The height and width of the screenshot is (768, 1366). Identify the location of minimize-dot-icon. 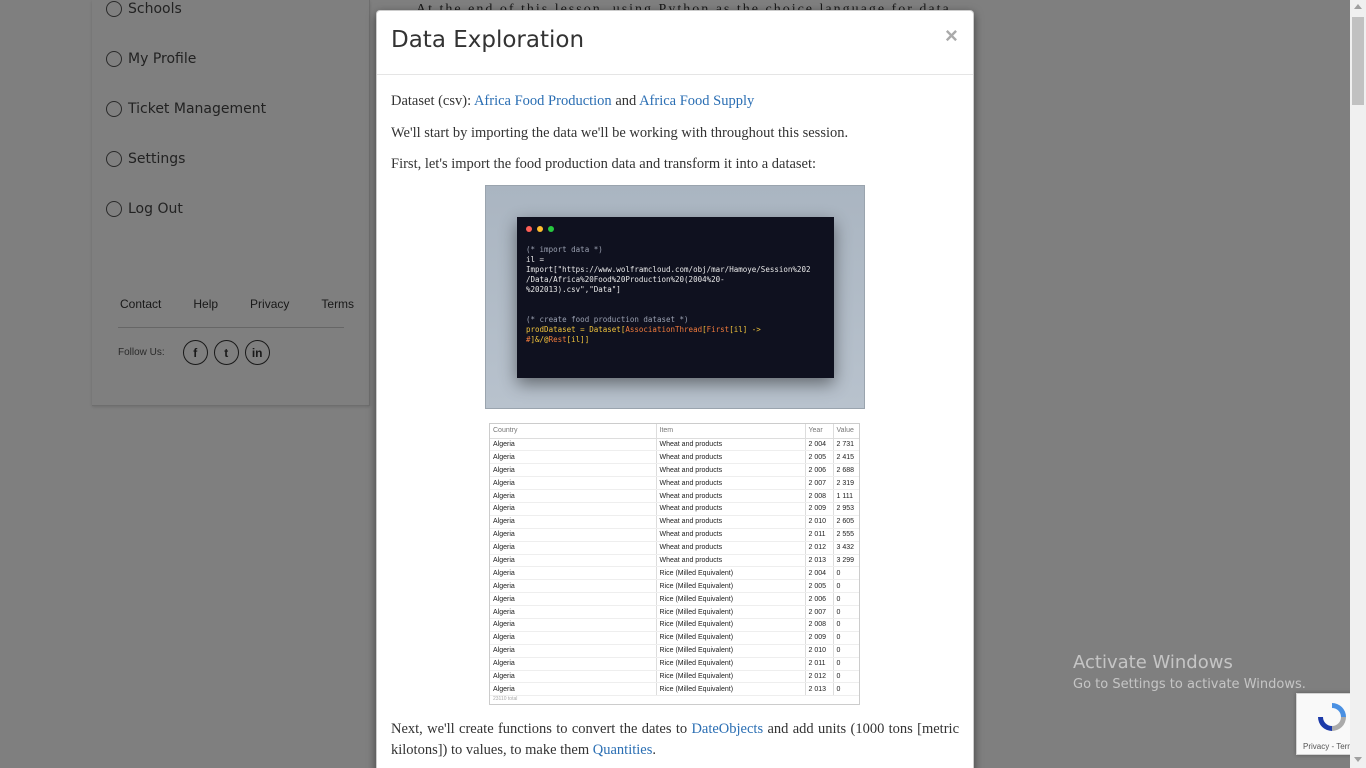
(540, 229).